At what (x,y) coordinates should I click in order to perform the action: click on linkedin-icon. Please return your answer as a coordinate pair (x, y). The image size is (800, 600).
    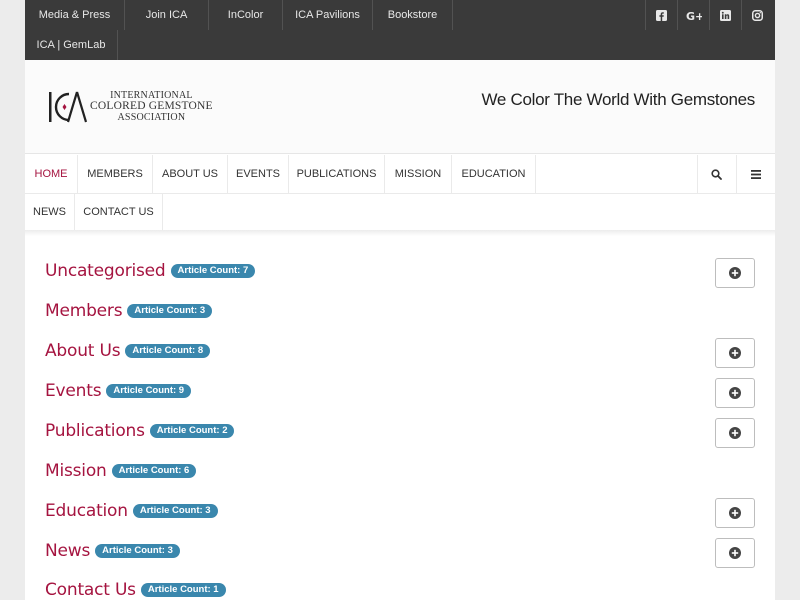
    Looking at the image, I should click on (725, 15).